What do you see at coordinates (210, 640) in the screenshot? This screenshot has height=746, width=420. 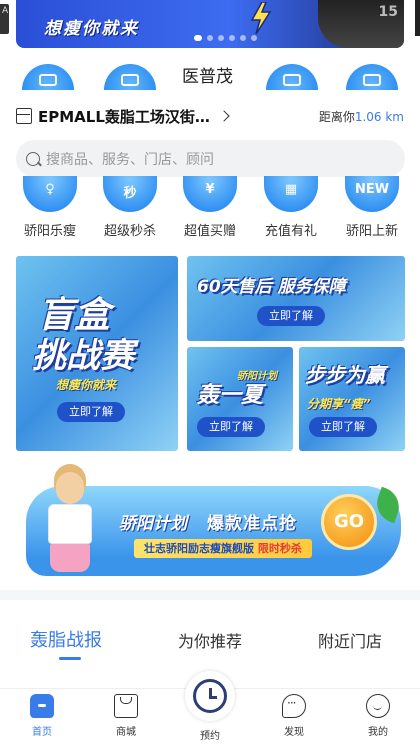 I see `tab-recommended: 为你推荐` at bounding box center [210, 640].